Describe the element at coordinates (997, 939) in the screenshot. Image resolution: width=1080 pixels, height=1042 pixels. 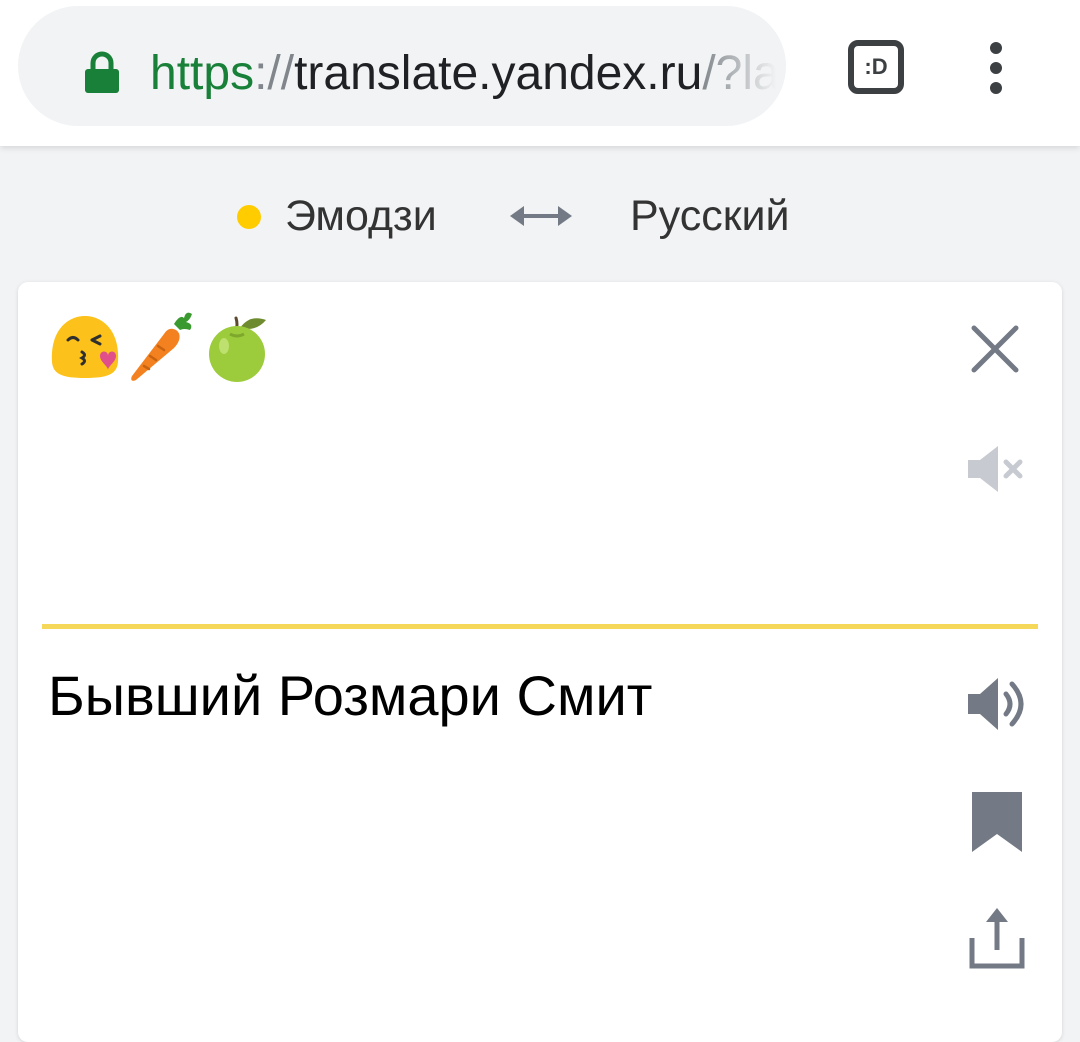
I see `share-icon` at that location.